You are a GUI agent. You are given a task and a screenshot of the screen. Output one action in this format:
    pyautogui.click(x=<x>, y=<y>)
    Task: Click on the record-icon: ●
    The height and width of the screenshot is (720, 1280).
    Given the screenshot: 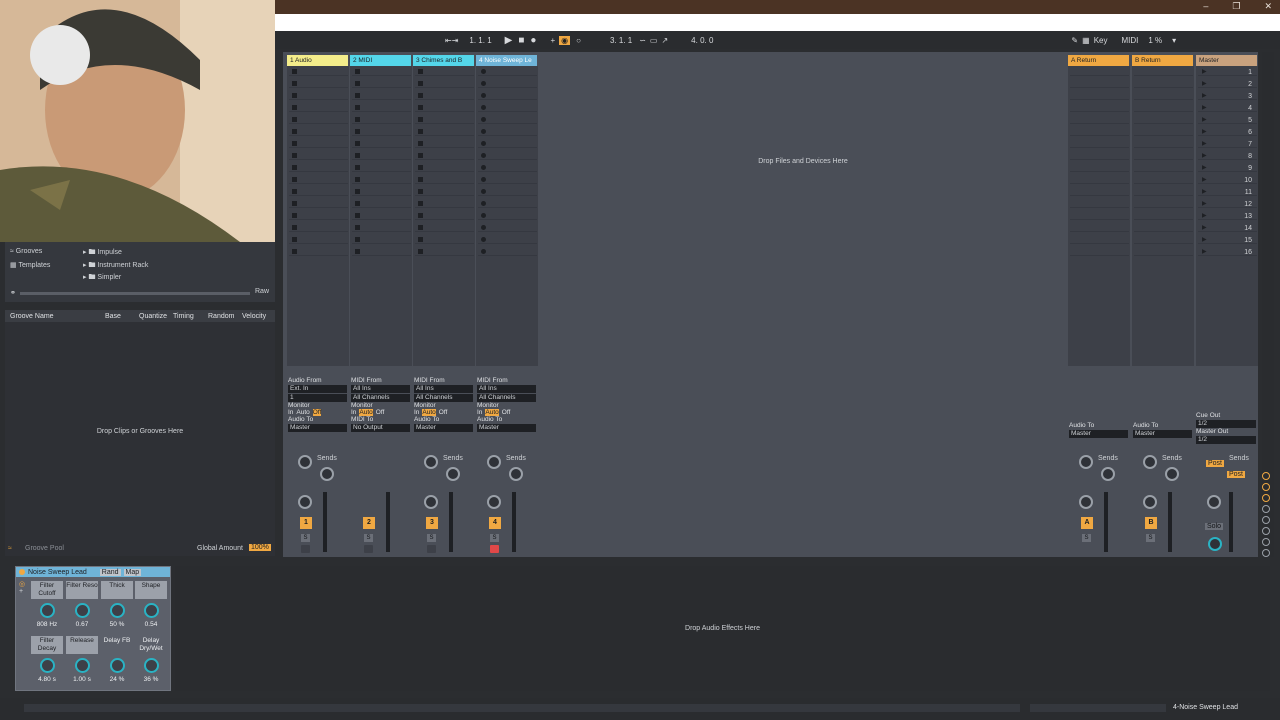 What is the action you would take?
    pyautogui.click(x=533, y=40)
    